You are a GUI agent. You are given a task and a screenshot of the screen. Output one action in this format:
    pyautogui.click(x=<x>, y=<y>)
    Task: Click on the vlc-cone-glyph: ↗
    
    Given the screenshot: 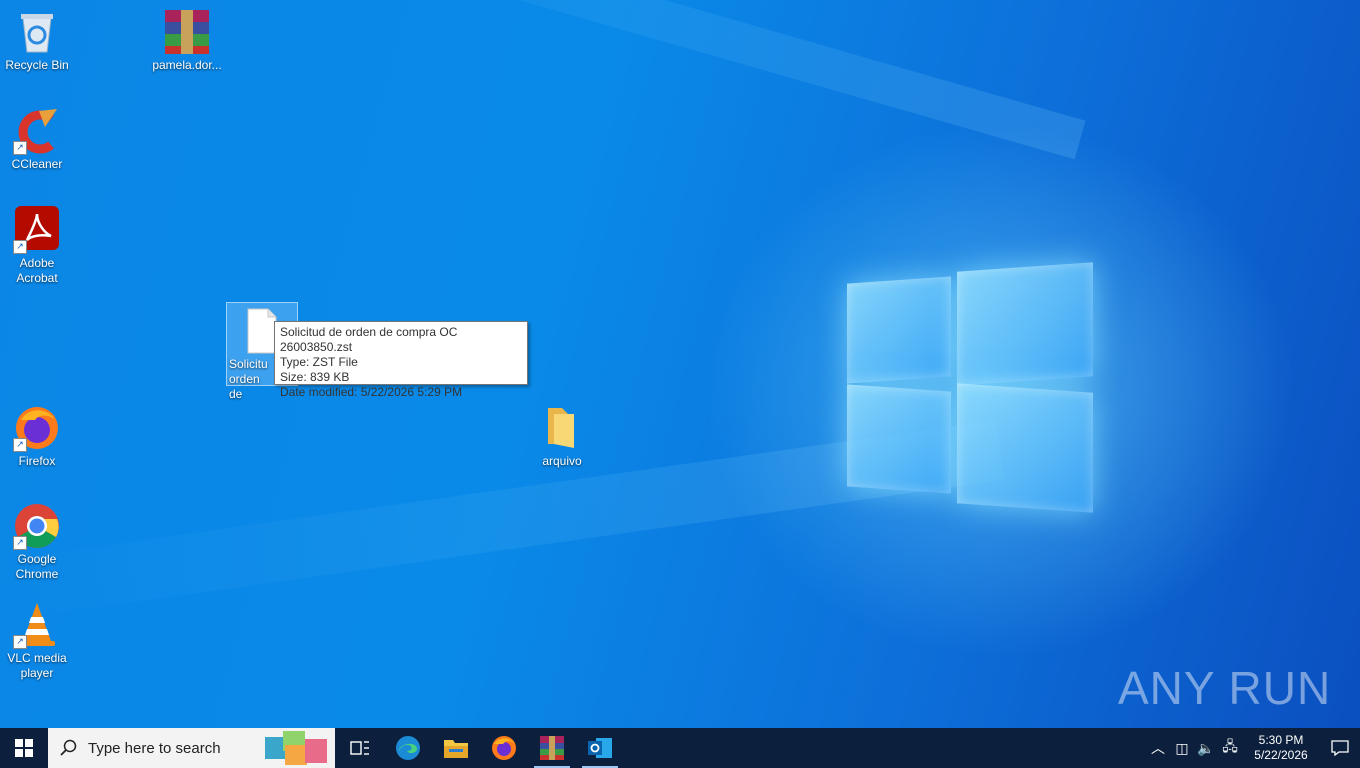 What is the action you would take?
    pyautogui.click(x=37, y=625)
    